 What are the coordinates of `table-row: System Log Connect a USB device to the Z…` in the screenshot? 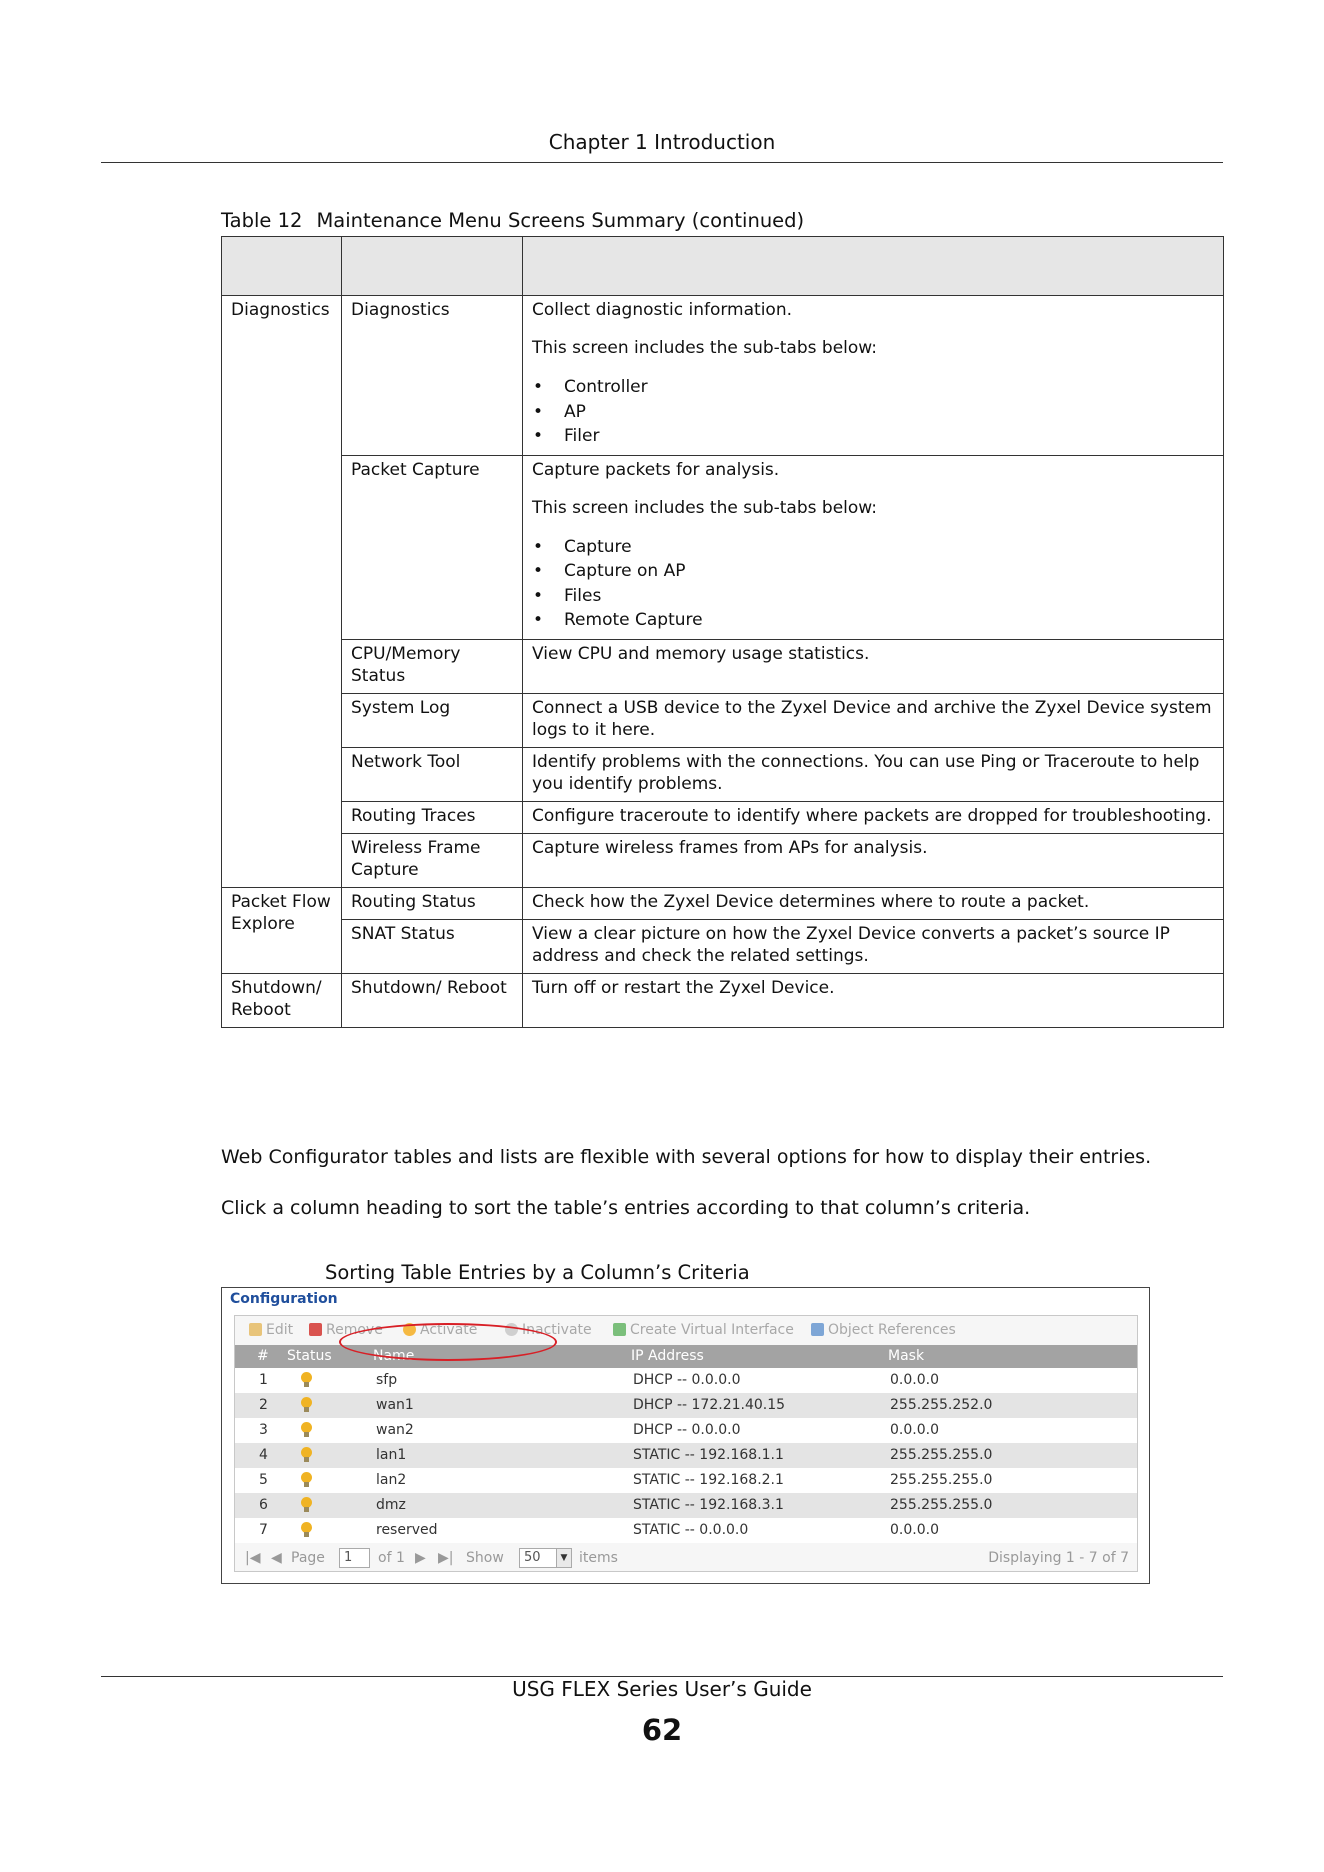 It's located at (723, 720).